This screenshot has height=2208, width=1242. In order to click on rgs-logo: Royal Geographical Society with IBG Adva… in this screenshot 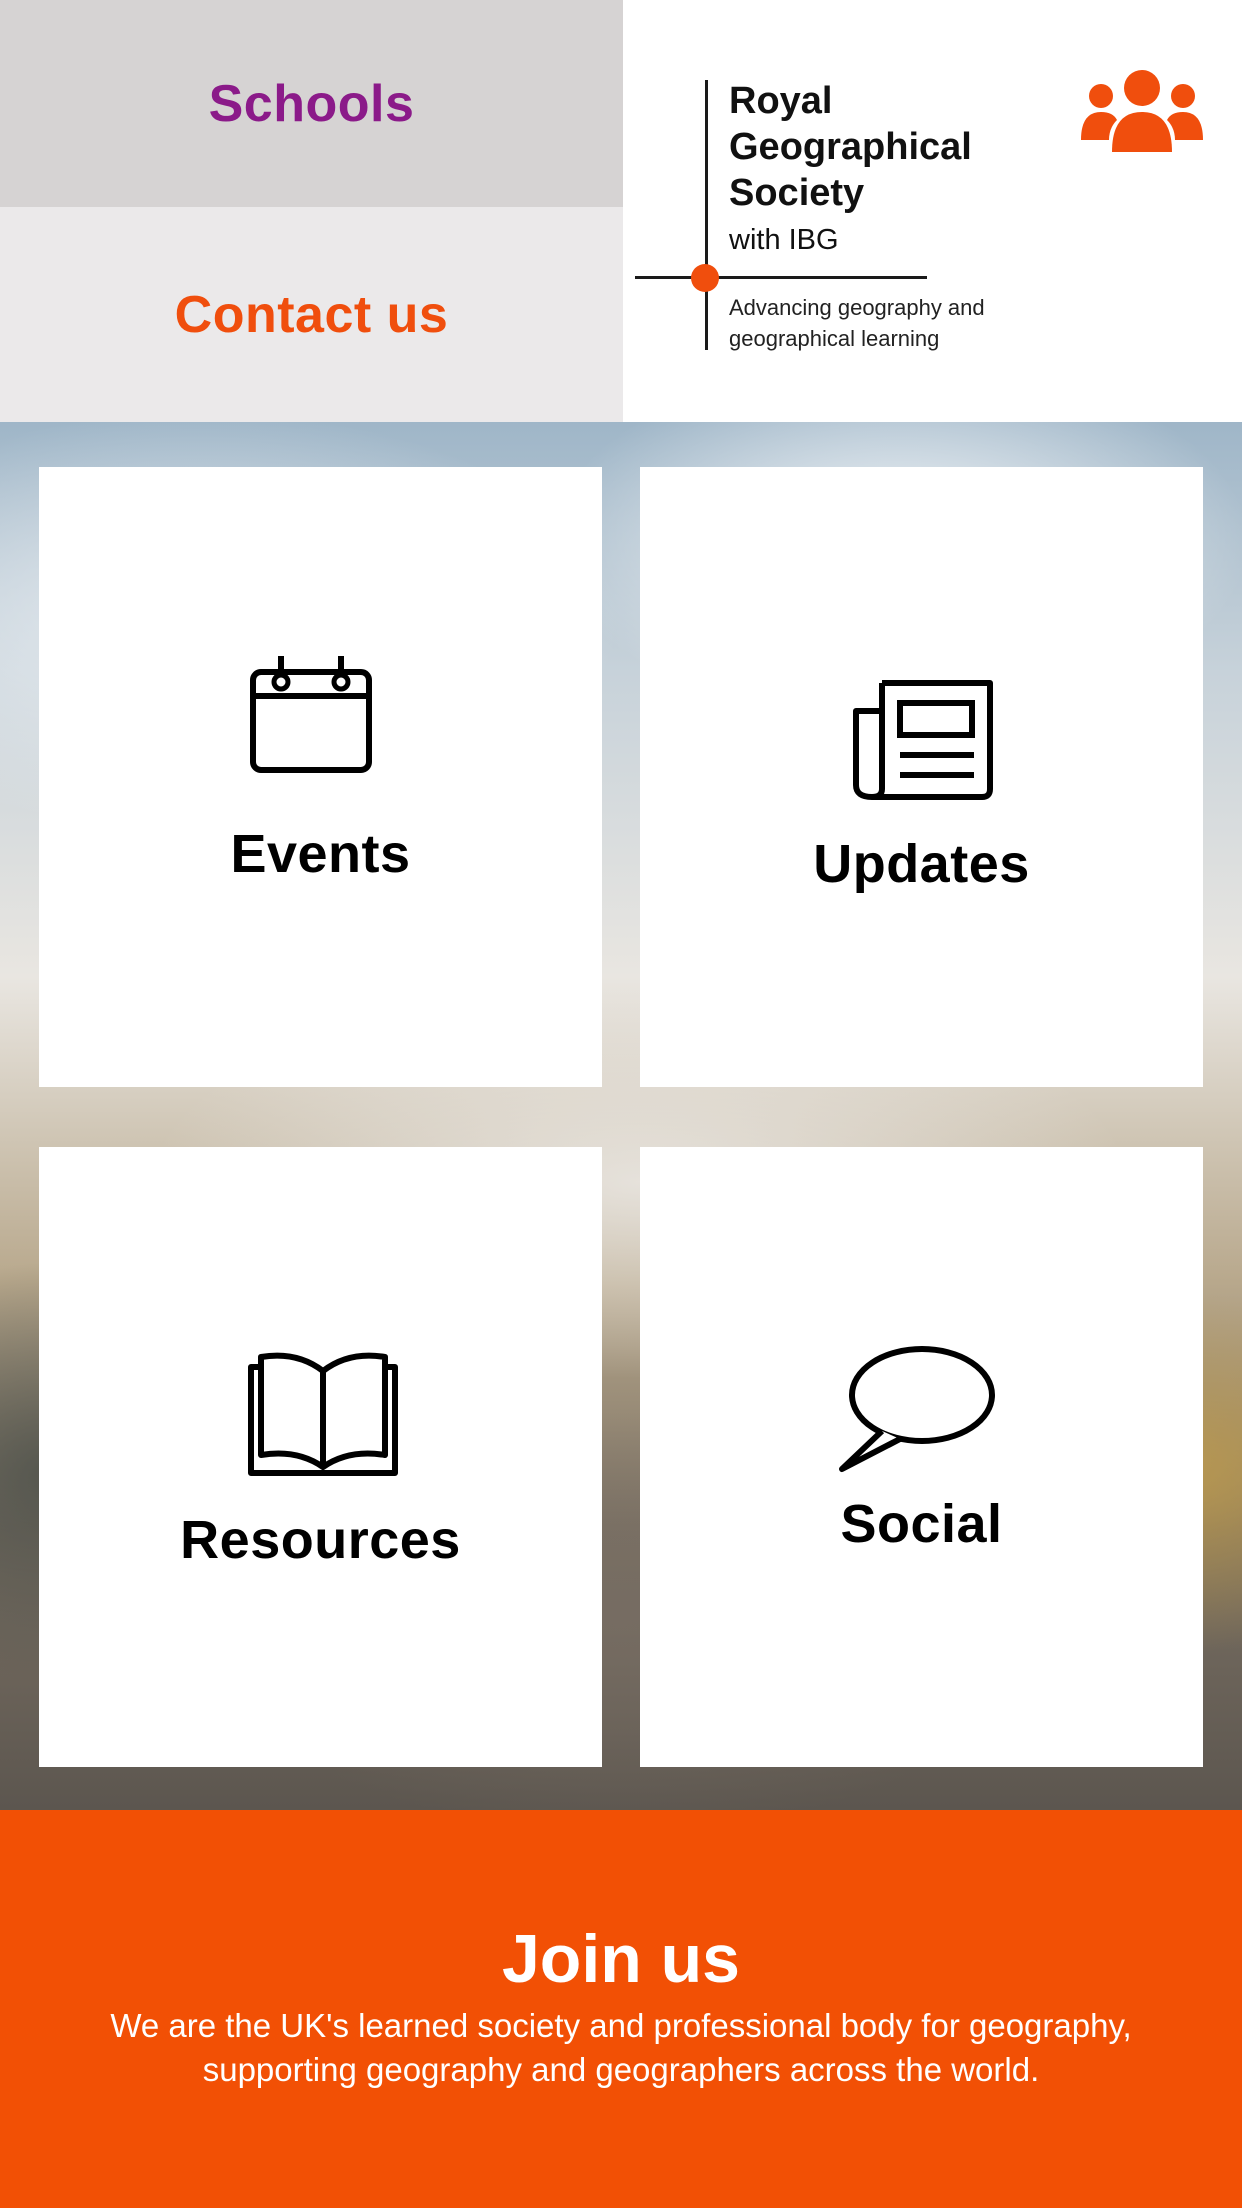, I will do `click(932, 211)`.